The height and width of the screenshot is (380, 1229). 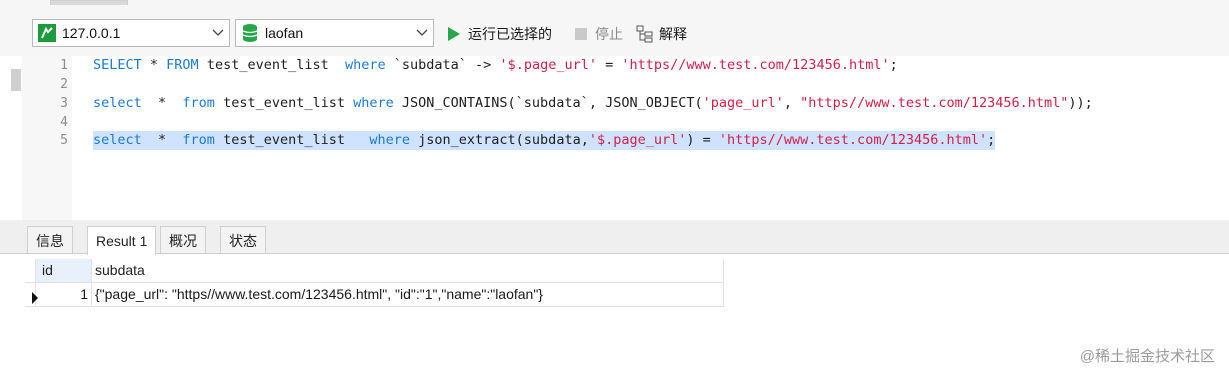 I want to click on editor-margin-marker, so click(x=16, y=80).